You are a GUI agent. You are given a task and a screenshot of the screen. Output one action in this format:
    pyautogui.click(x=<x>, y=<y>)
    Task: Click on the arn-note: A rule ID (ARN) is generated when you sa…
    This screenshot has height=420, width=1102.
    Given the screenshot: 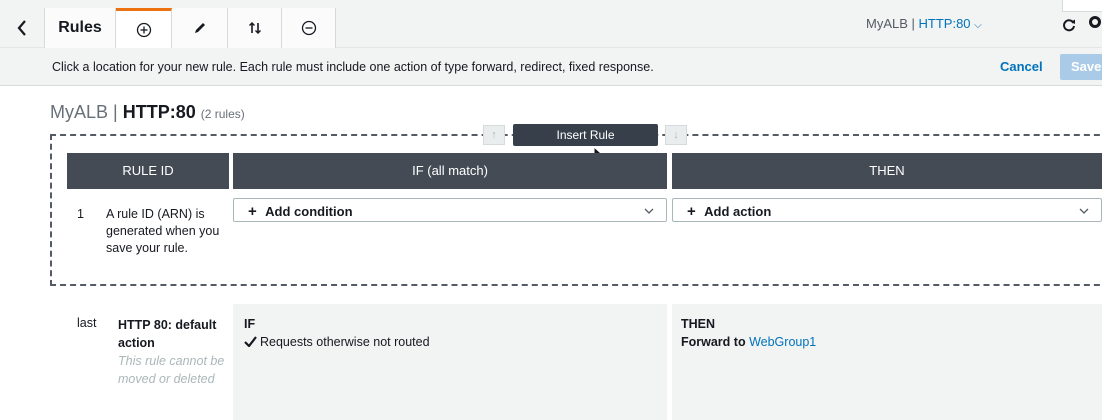 What is the action you would take?
    pyautogui.click(x=163, y=231)
    